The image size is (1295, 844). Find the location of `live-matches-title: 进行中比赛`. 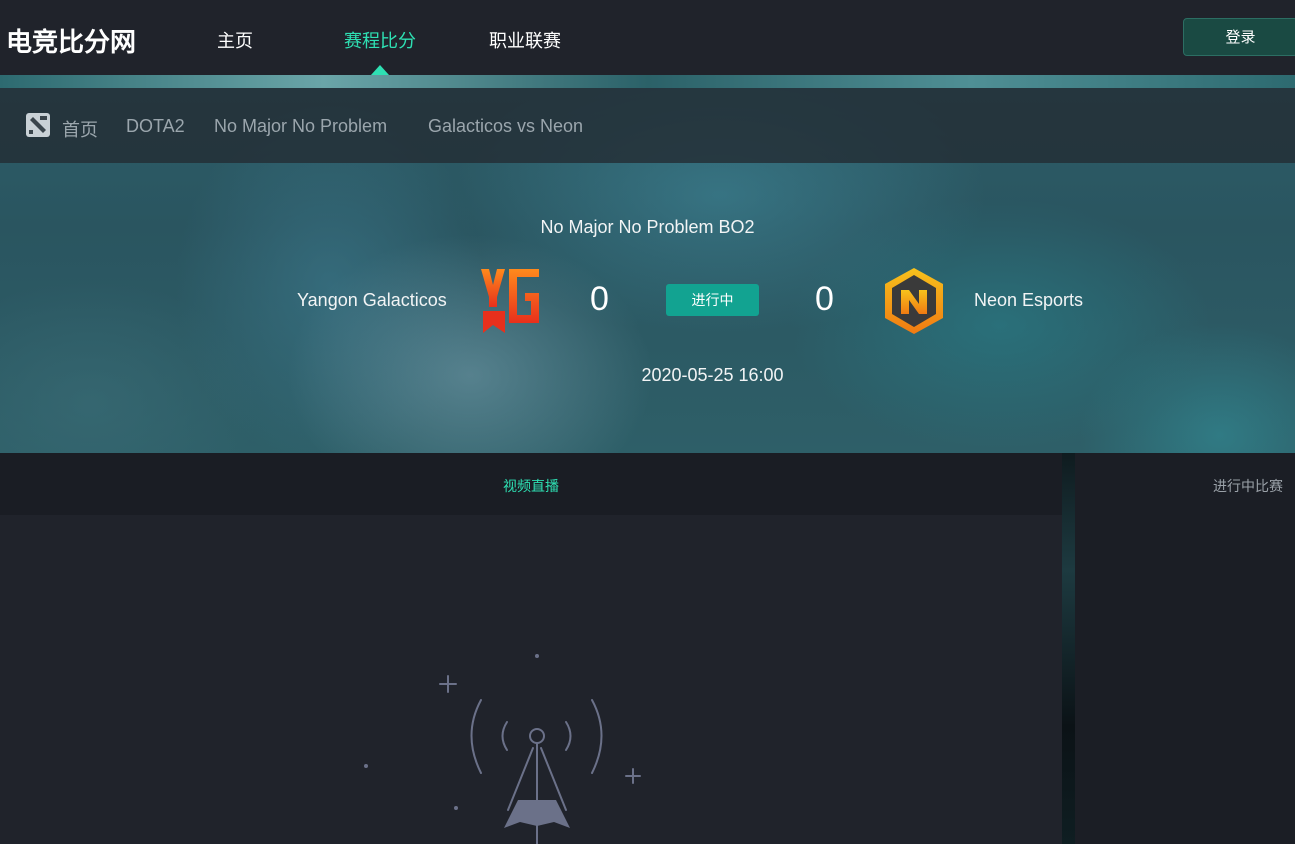

live-matches-title: 进行中比赛 is located at coordinates (1248, 486).